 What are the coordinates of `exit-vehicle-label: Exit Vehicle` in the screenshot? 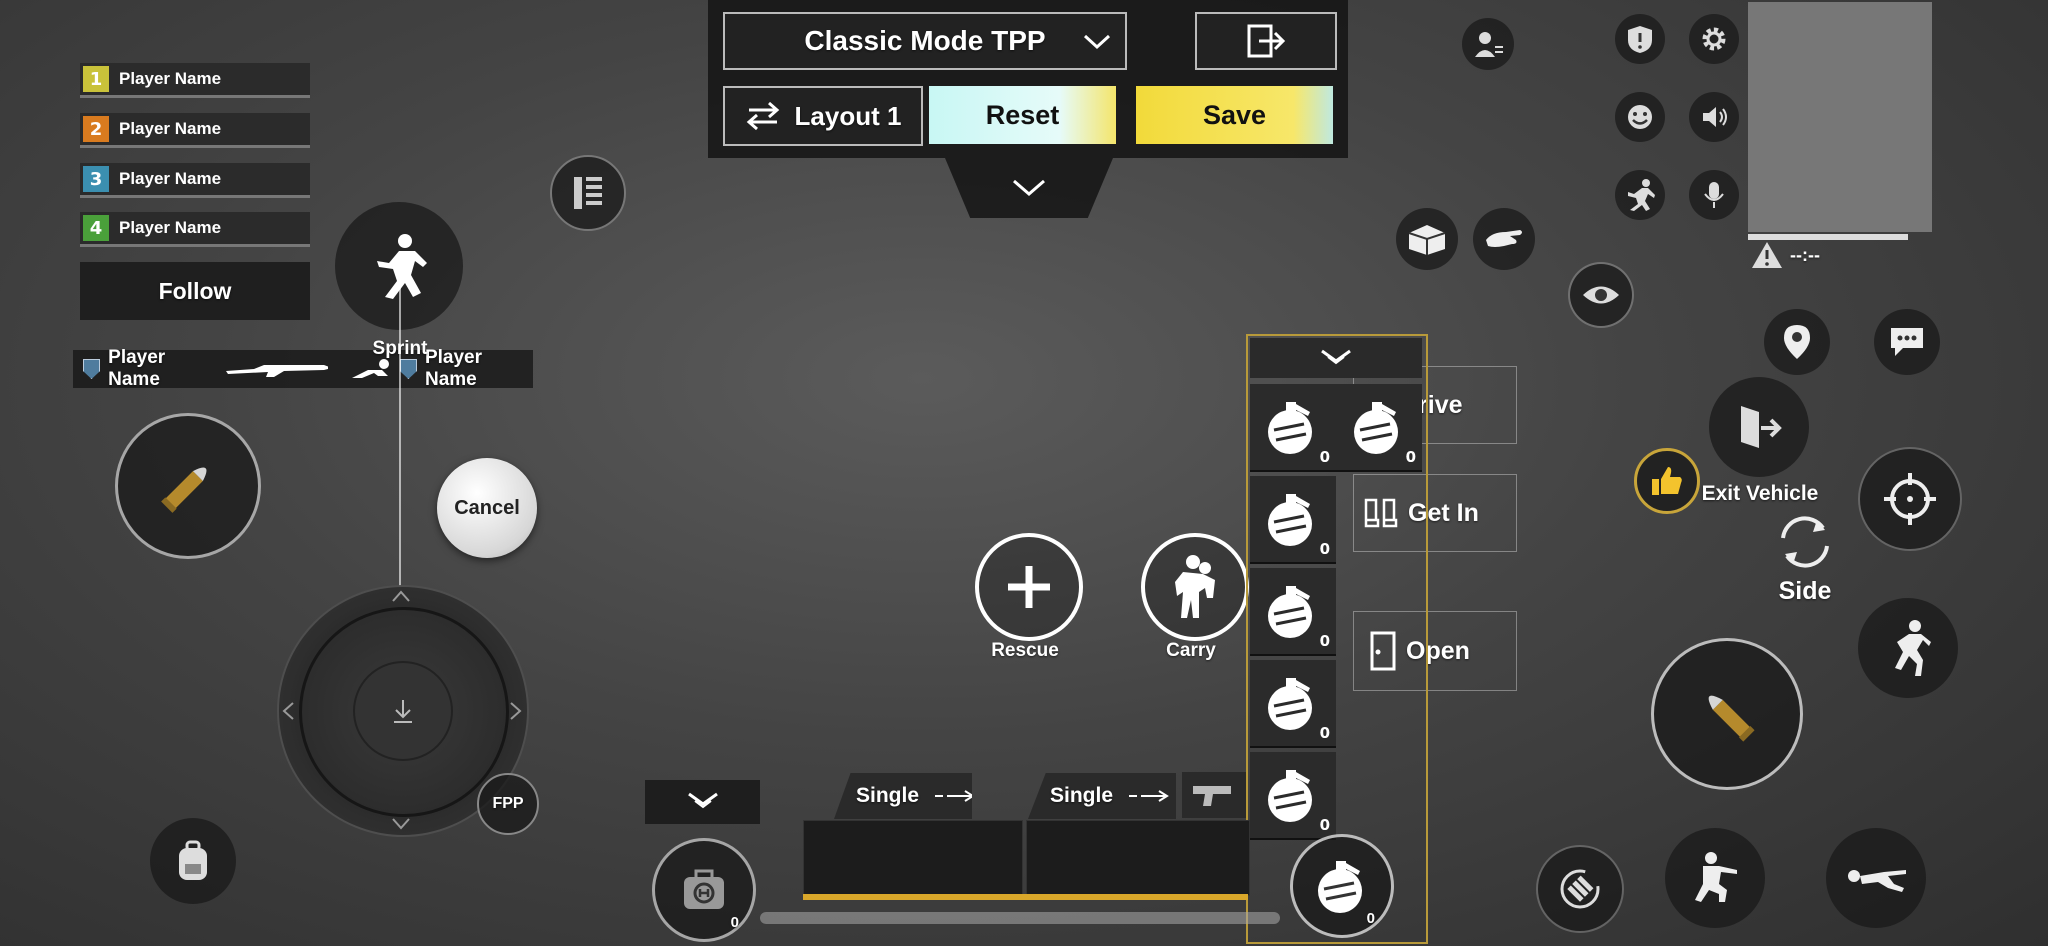 It's located at (1760, 493).